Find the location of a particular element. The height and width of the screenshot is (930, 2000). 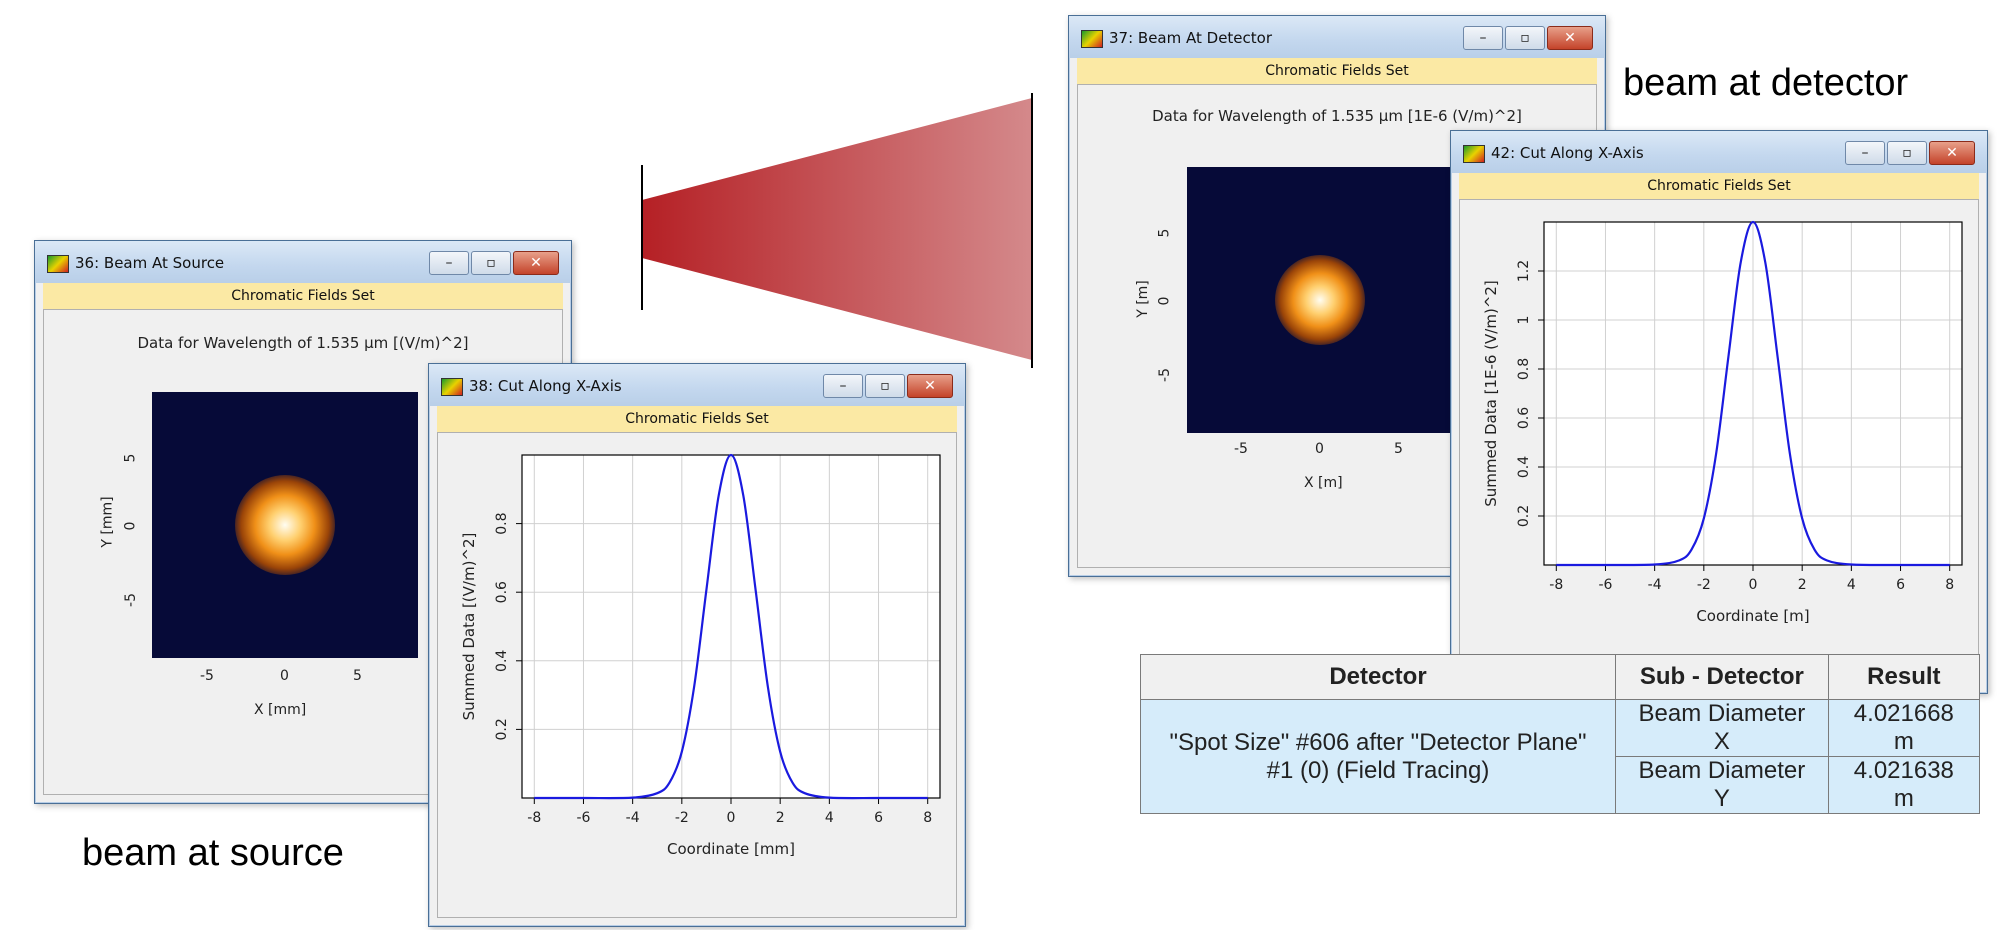

result-cell: 4.021638 m is located at coordinates (1904, 785).